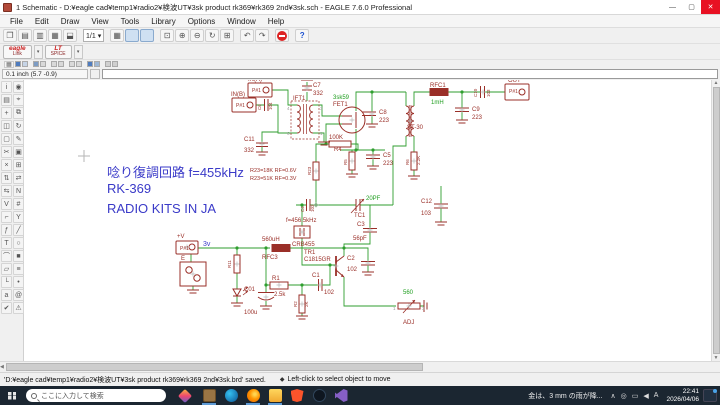 This screenshot has height=405, width=720. I want to click on schematic-label: 3sk59, so click(341, 98).